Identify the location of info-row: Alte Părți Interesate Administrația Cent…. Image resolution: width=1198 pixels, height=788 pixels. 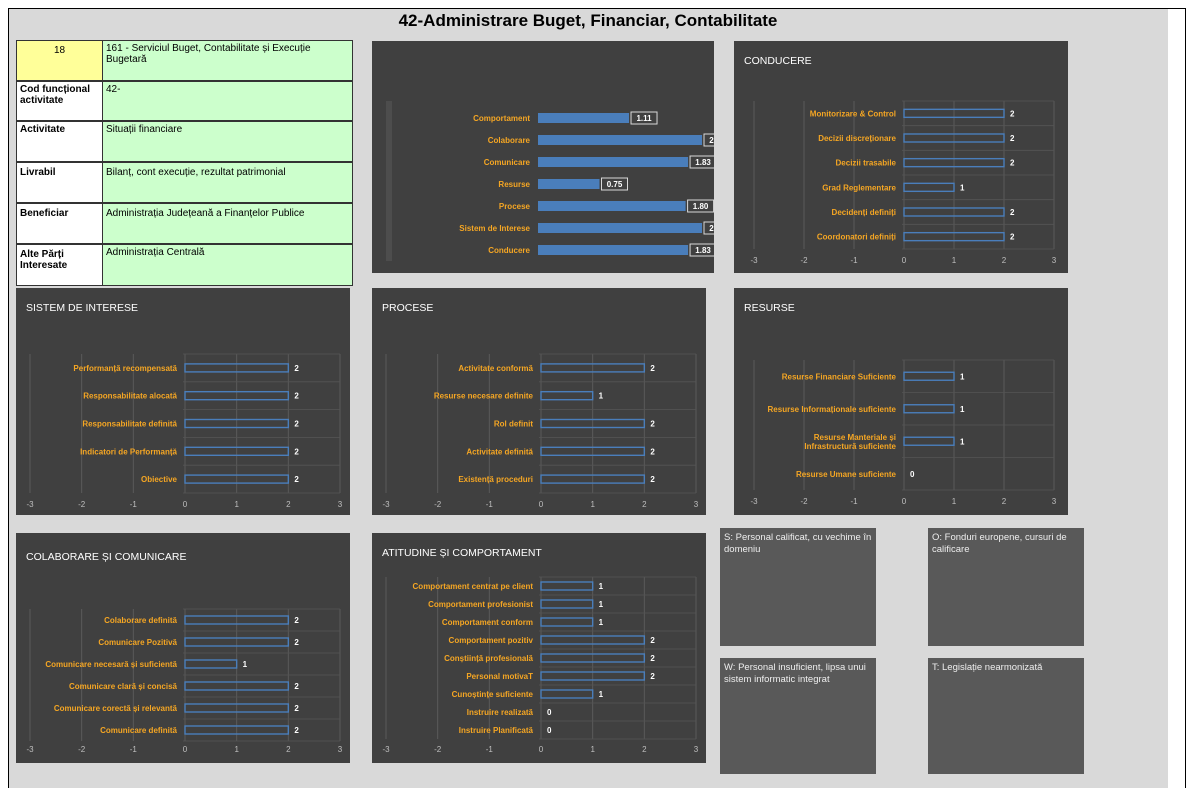
(184, 265).